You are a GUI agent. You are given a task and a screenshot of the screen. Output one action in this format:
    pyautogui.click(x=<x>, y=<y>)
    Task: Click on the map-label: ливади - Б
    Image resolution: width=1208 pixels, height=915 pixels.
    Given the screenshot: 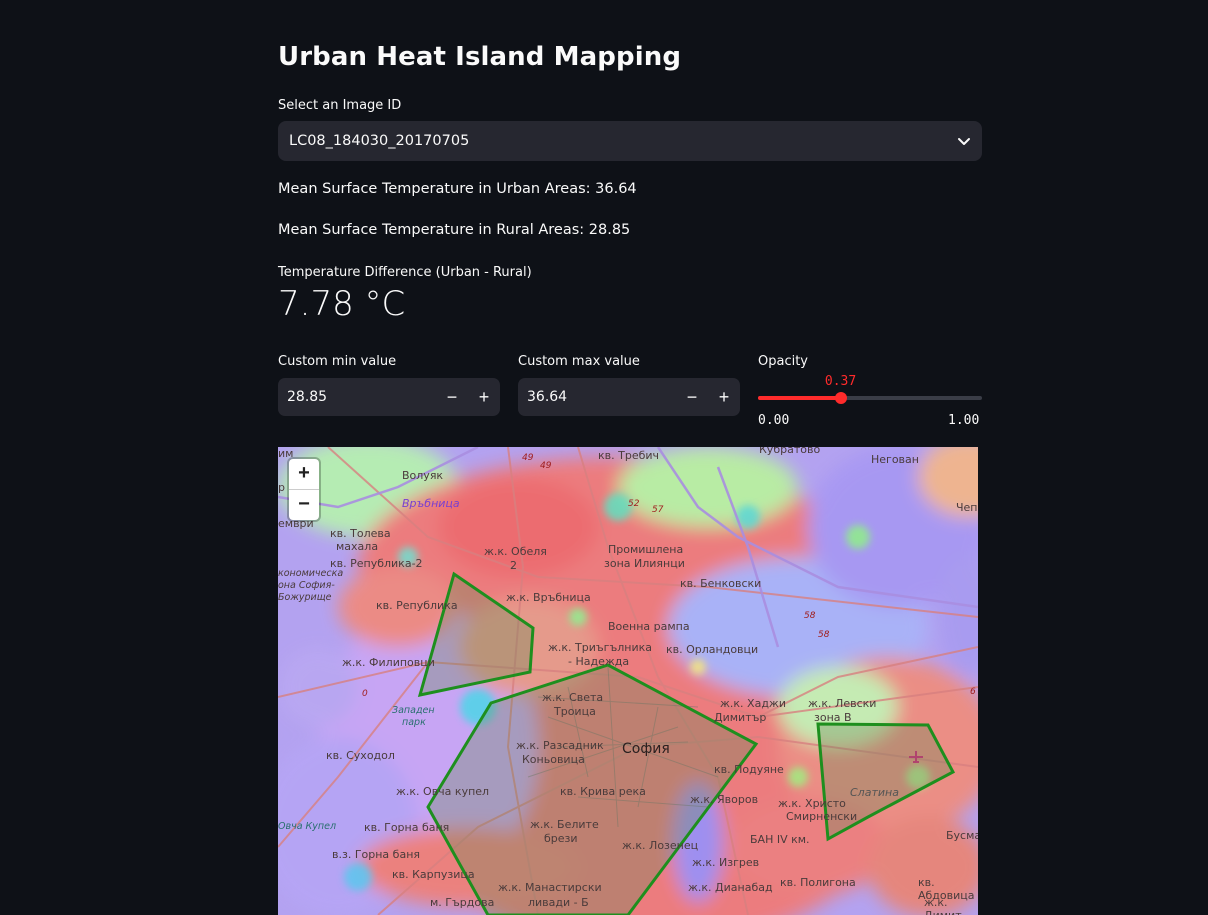 What is the action you would take?
    pyautogui.click(x=558, y=902)
    